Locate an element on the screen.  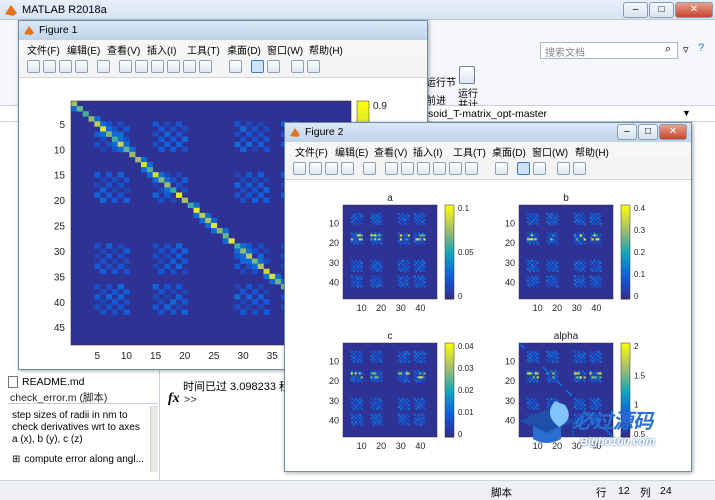
minimize-button: – is located at coordinates (635, 10).